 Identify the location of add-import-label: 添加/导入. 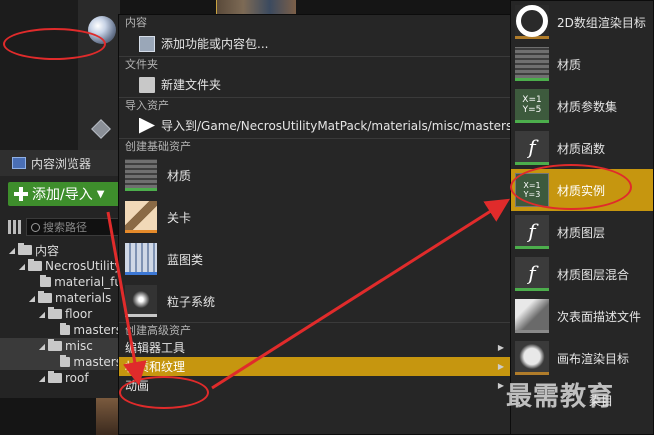
(62, 195).